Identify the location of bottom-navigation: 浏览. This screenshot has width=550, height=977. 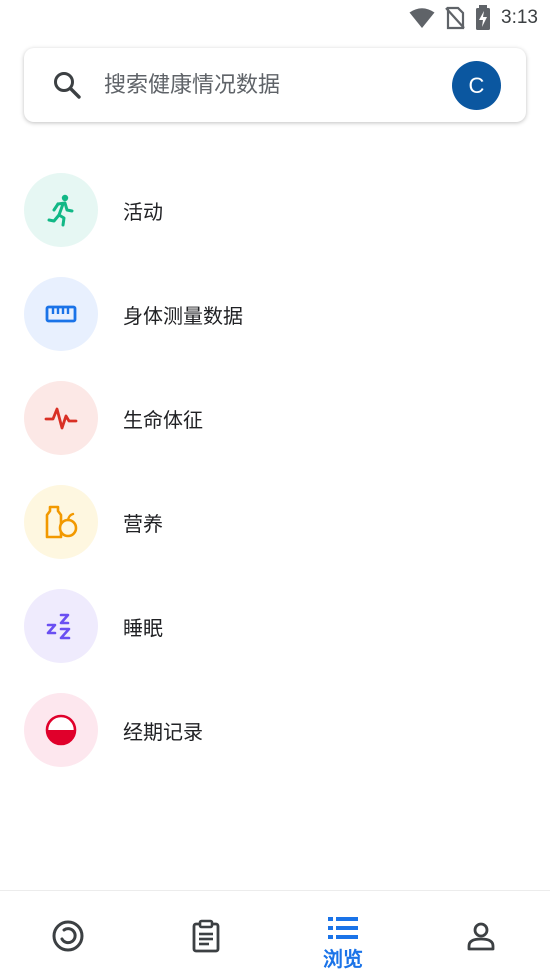
(275, 933).